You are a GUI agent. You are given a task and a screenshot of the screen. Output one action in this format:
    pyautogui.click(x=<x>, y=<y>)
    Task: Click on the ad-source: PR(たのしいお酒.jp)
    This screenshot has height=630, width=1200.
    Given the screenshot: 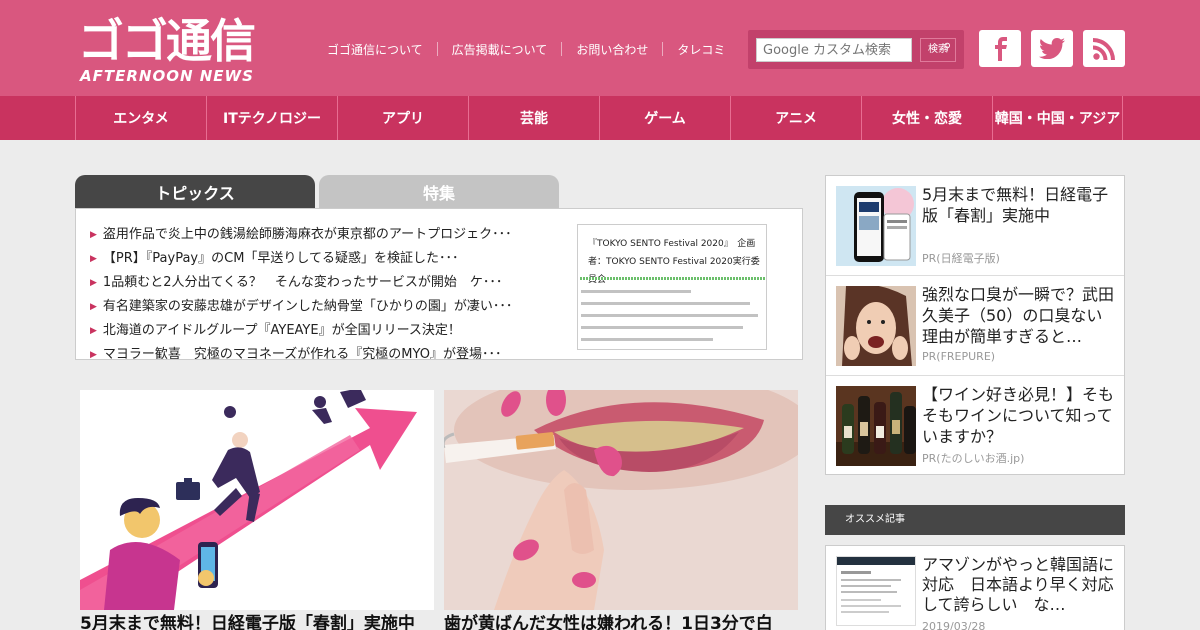 What is the action you would take?
    pyautogui.click(x=973, y=458)
    